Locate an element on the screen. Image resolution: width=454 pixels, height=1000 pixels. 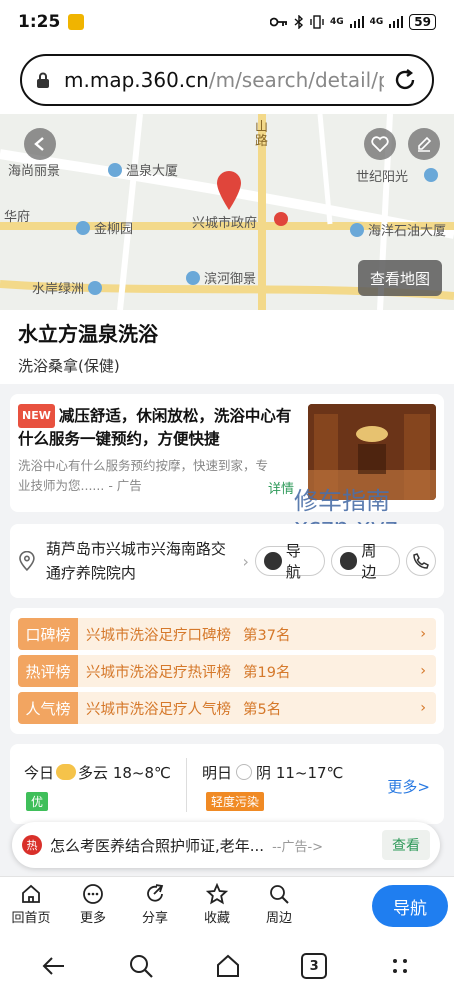
toolbar-more-button: 更多 is located at coordinates (93, 904).